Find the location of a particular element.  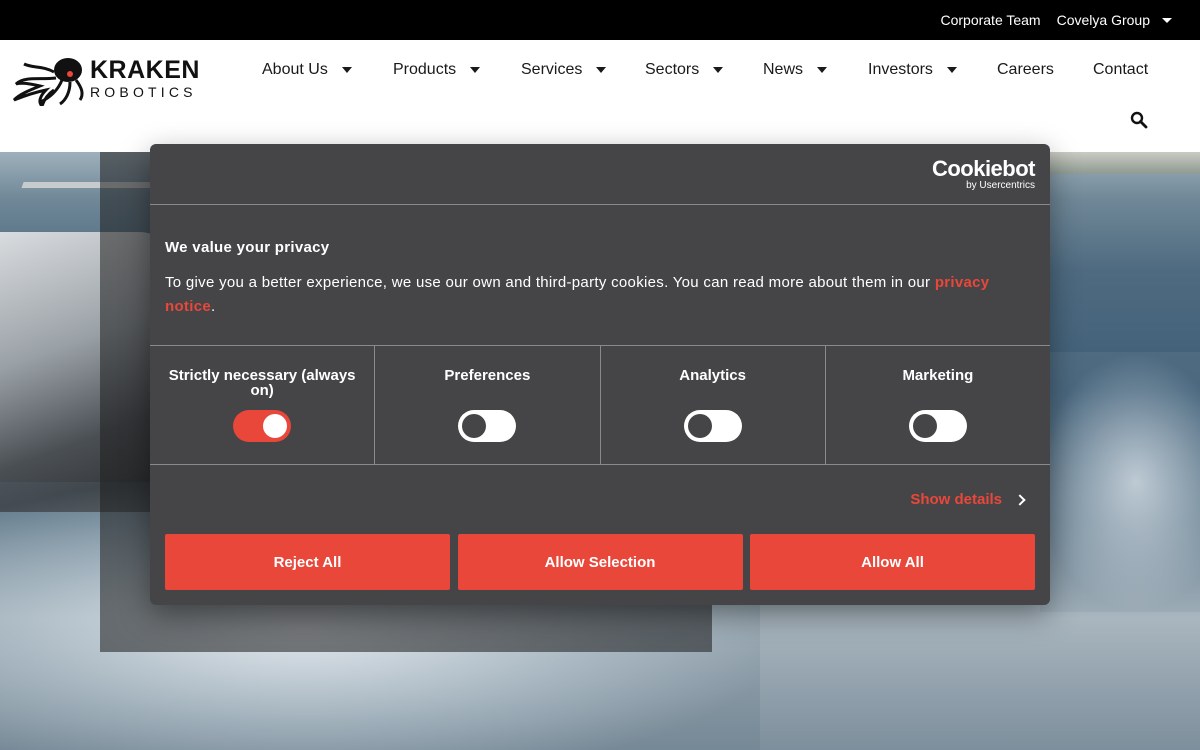

nav-item-label: Sectors is located at coordinates (672, 69).